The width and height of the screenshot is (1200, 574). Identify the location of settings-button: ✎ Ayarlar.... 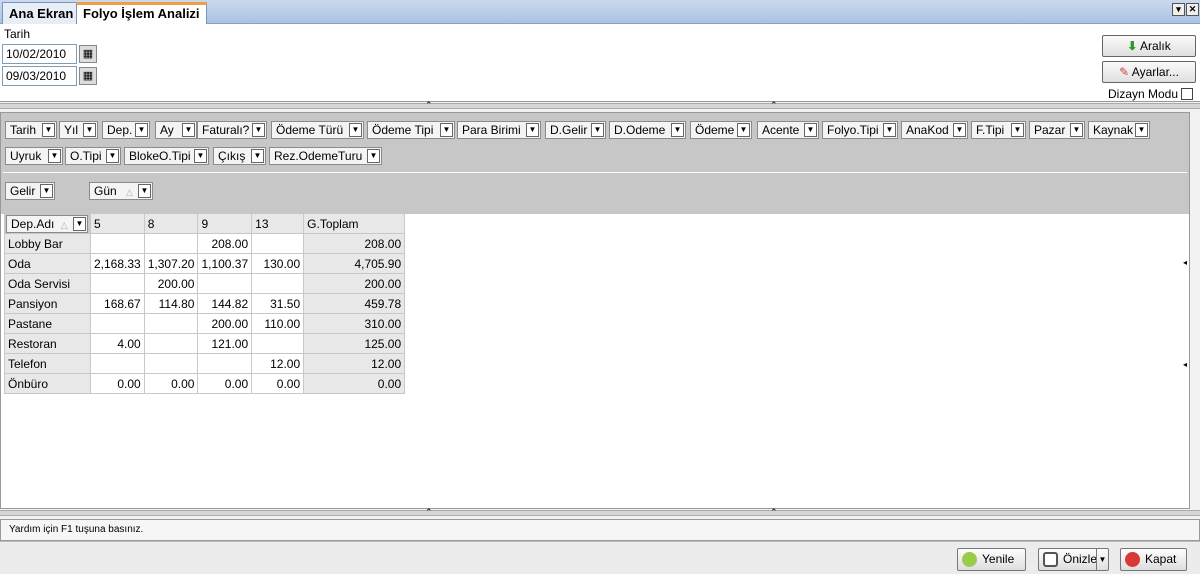
(1149, 72).